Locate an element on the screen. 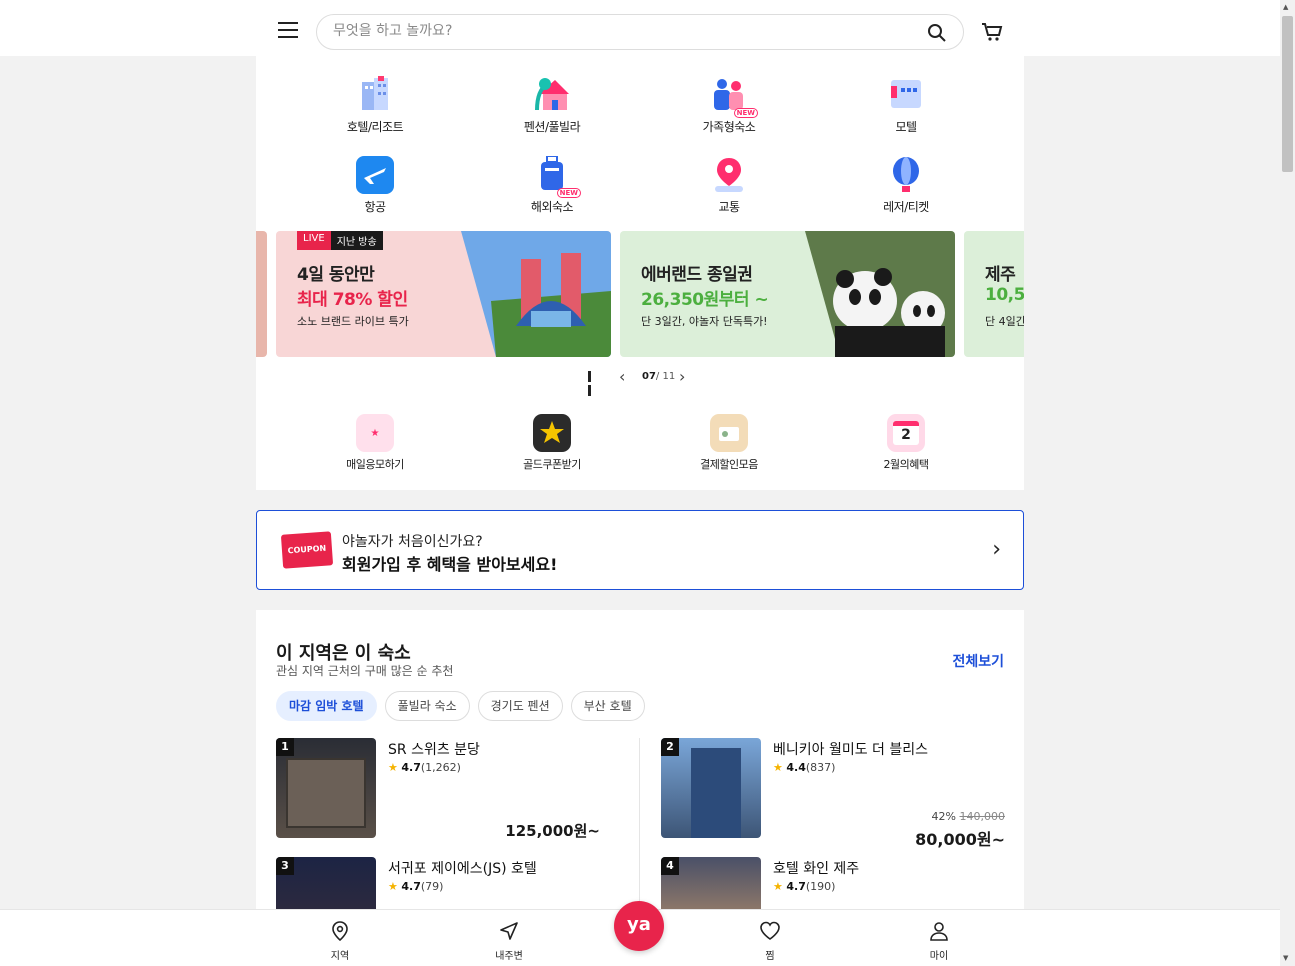 The image size is (1295, 966). past-broadcast-badge: 지난 방송 is located at coordinates (356, 240).